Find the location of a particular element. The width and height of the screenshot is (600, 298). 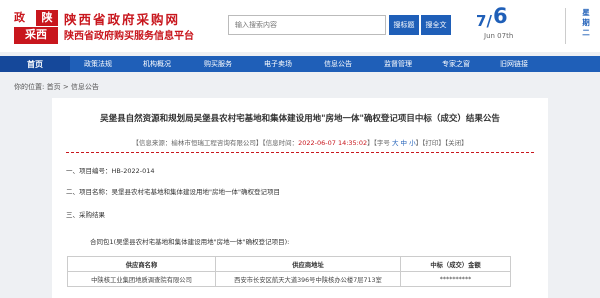

site-subtitle: 陕西省政府购买服务信息平台 is located at coordinates (129, 36).